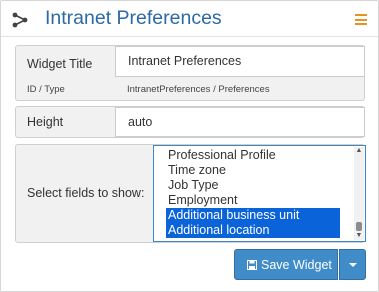 The height and width of the screenshot is (292, 379). Describe the element at coordinates (253, 200) in the screenshot. I see `field-option: Employment` at that location.